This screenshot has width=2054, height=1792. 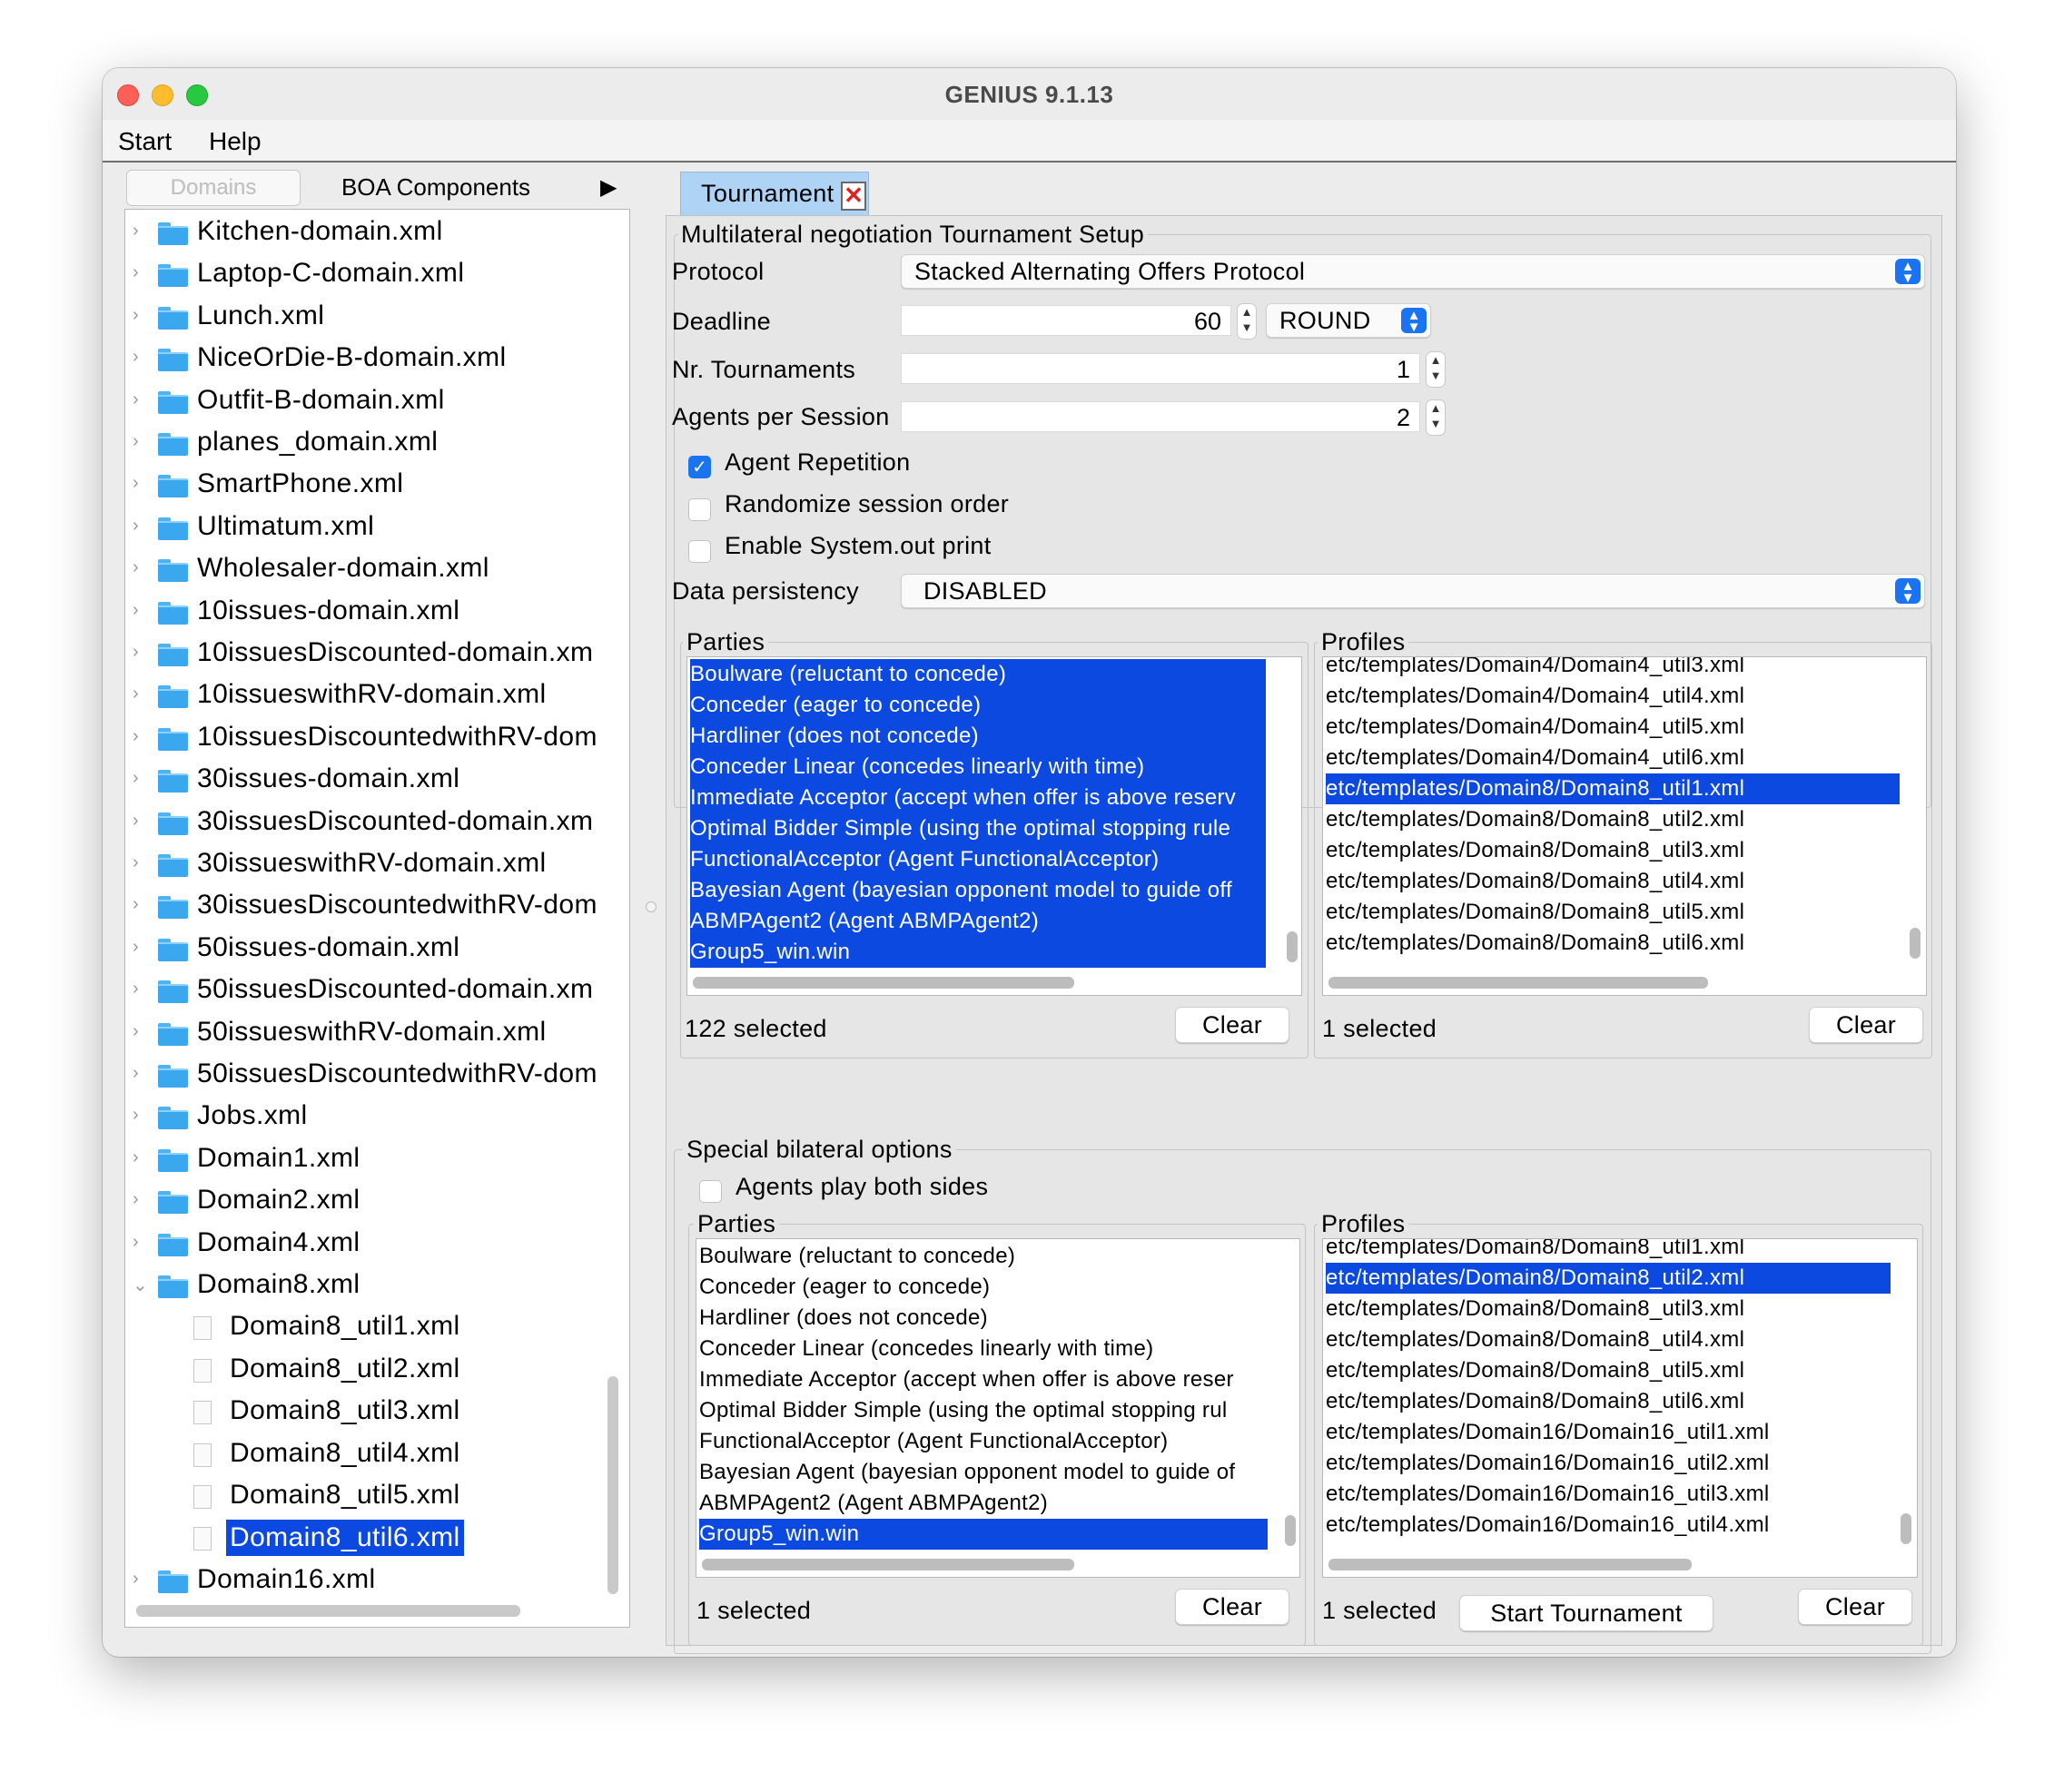 What do you see at coordinates (370, 486) in the screenshot?
I see `tree-item: › SmartPhone.xml` at bounding box center [370, 486].